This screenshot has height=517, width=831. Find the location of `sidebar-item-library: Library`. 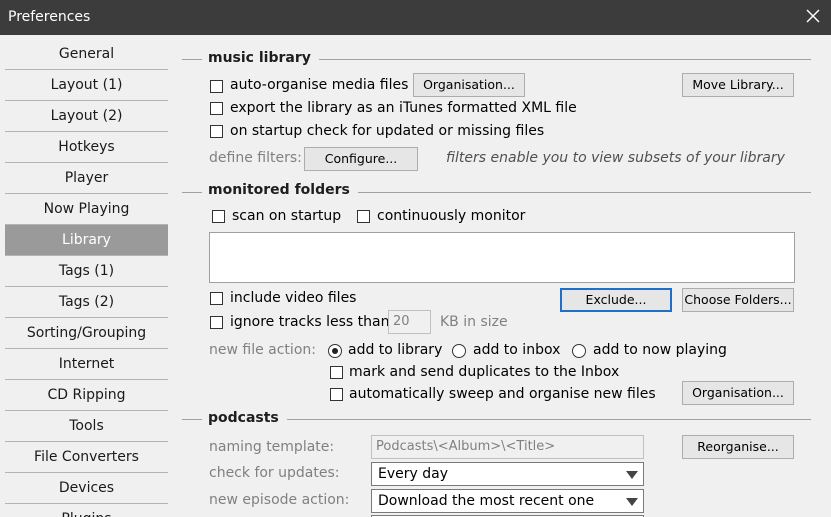

sidebar-item-library: Library is located at coordinates (86, 240).